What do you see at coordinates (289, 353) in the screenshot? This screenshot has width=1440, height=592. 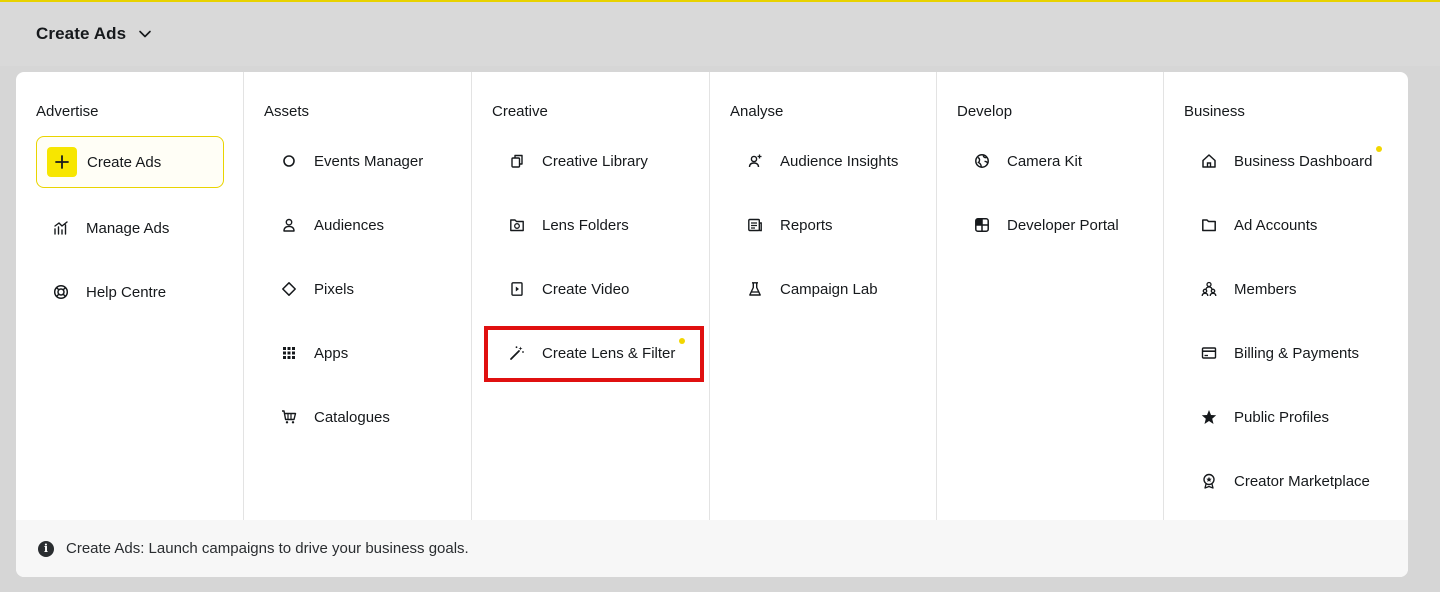 I see `grid-icon` at bounding box center [289, 353].